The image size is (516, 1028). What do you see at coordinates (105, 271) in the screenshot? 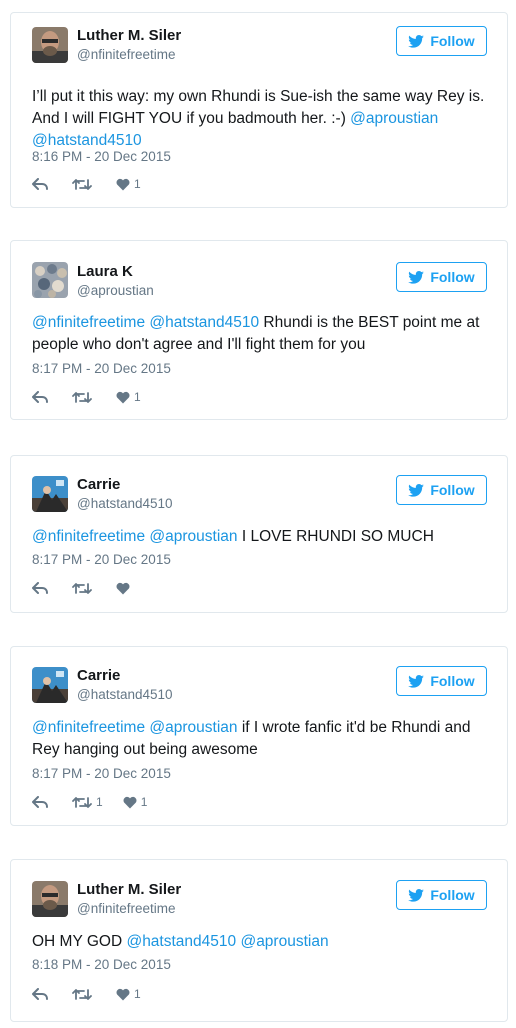
I see `author-name: Laura K` at bounding box center [105, 271].